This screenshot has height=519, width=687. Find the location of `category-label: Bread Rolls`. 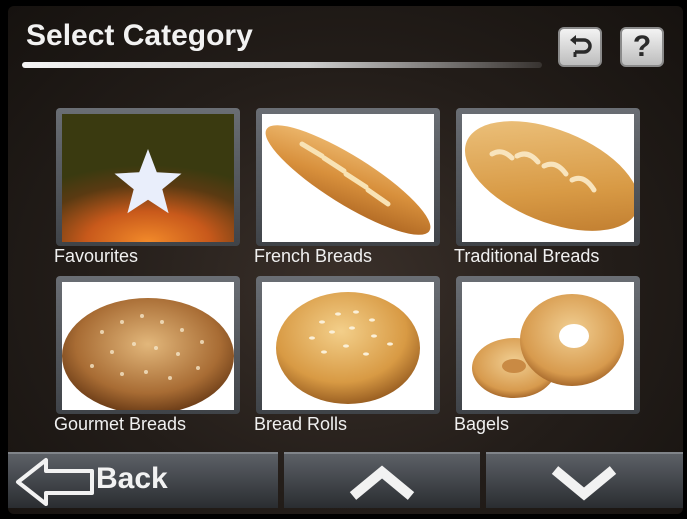

category-label: Bread Rolls is located at coordinates (301, 424).